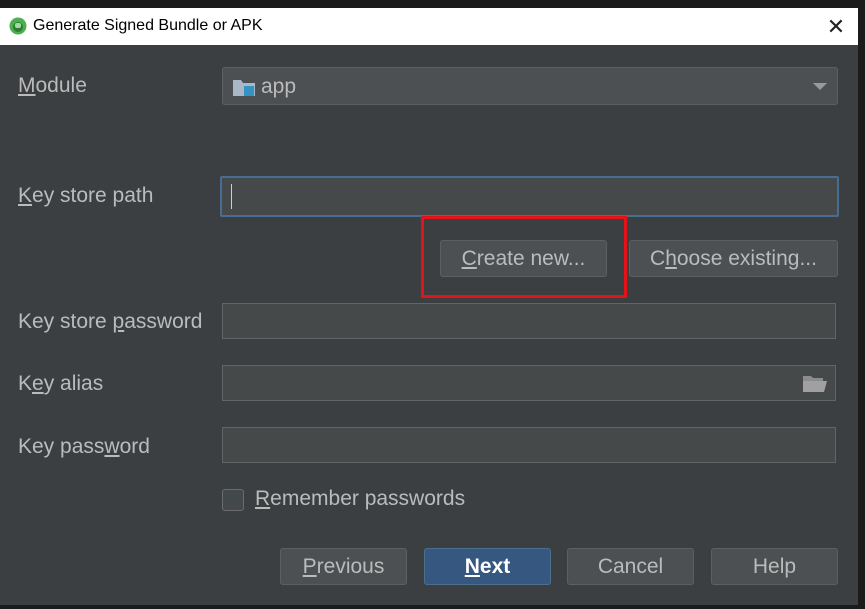  Describe the element at coordinates (630, 566) in the screenshot. I see `cancel-button: Cancel` at that location.